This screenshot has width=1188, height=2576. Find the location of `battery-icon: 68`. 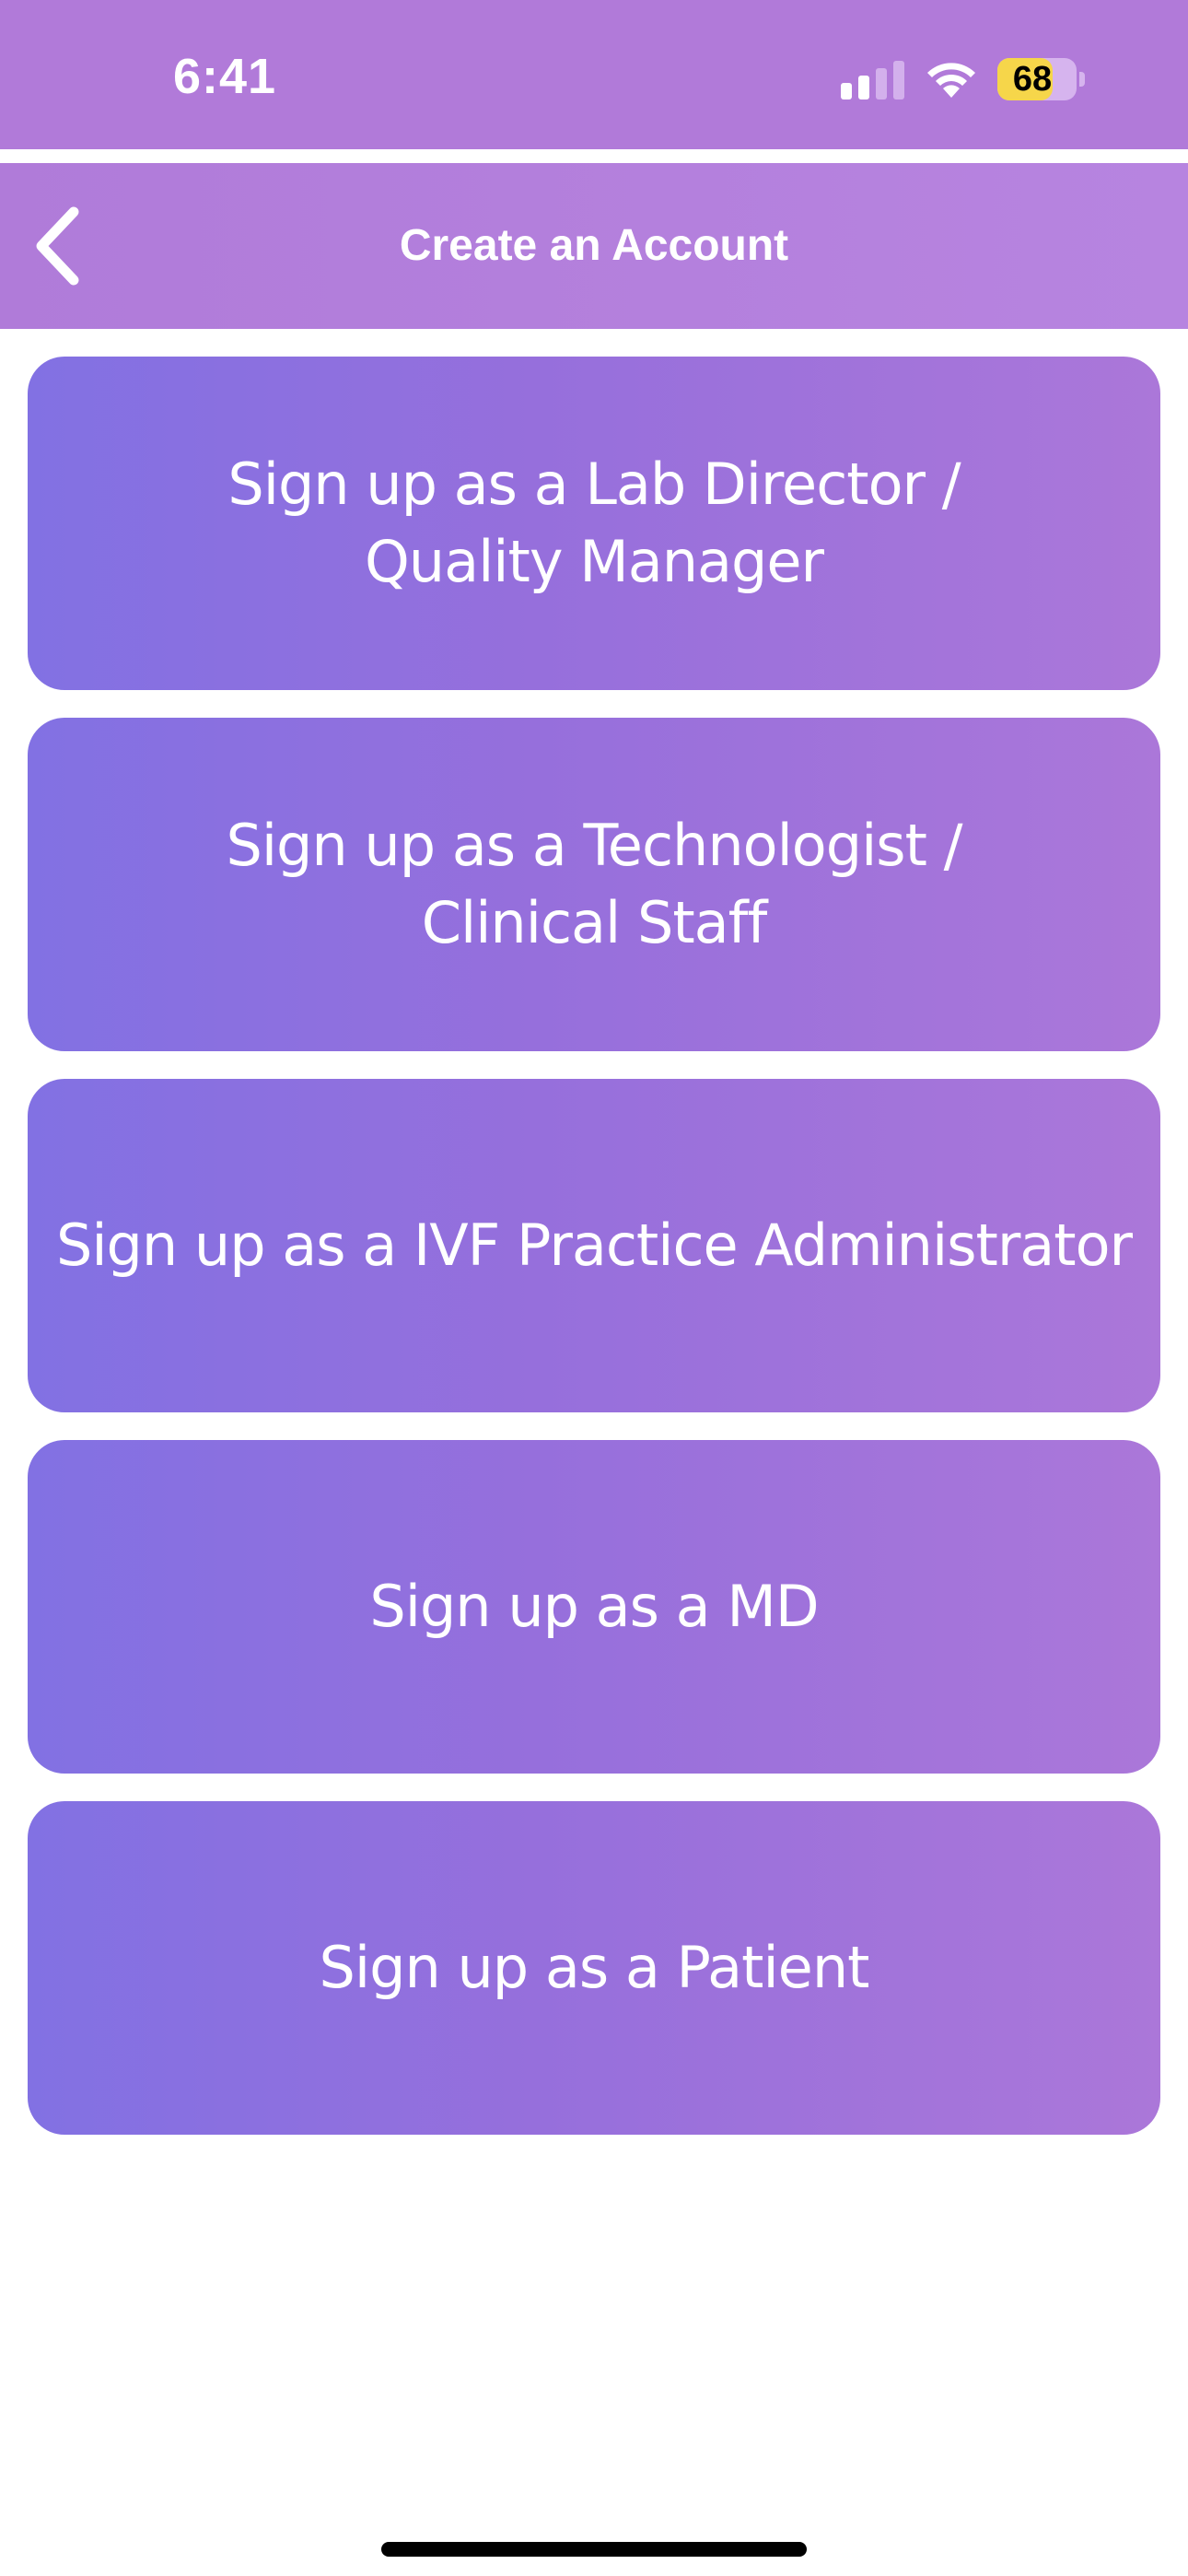

battery-icon: 68 is located at coordinates (1037, 79).